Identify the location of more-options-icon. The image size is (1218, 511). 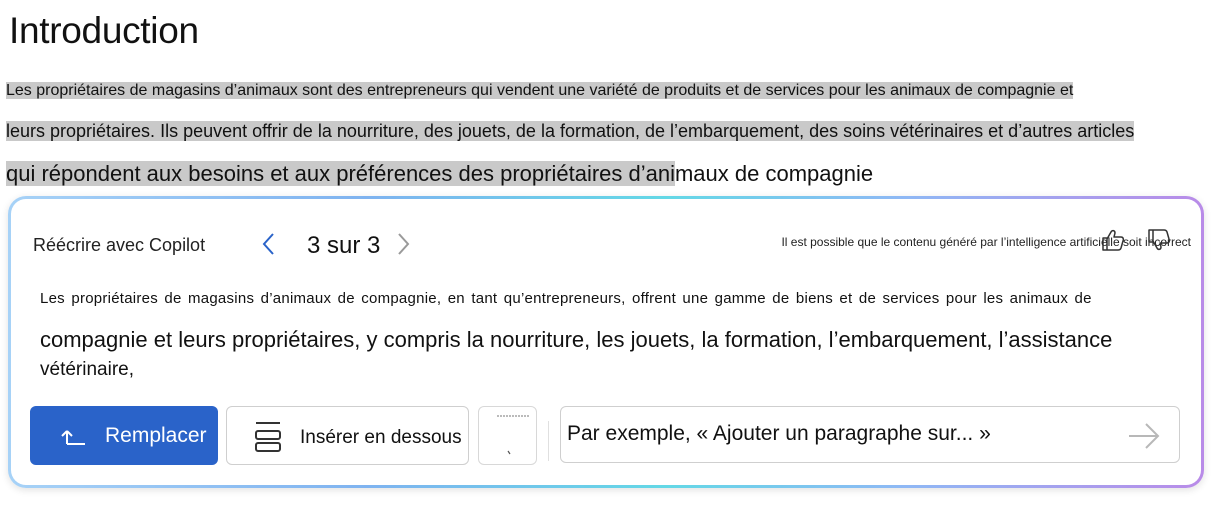
(513, 435).